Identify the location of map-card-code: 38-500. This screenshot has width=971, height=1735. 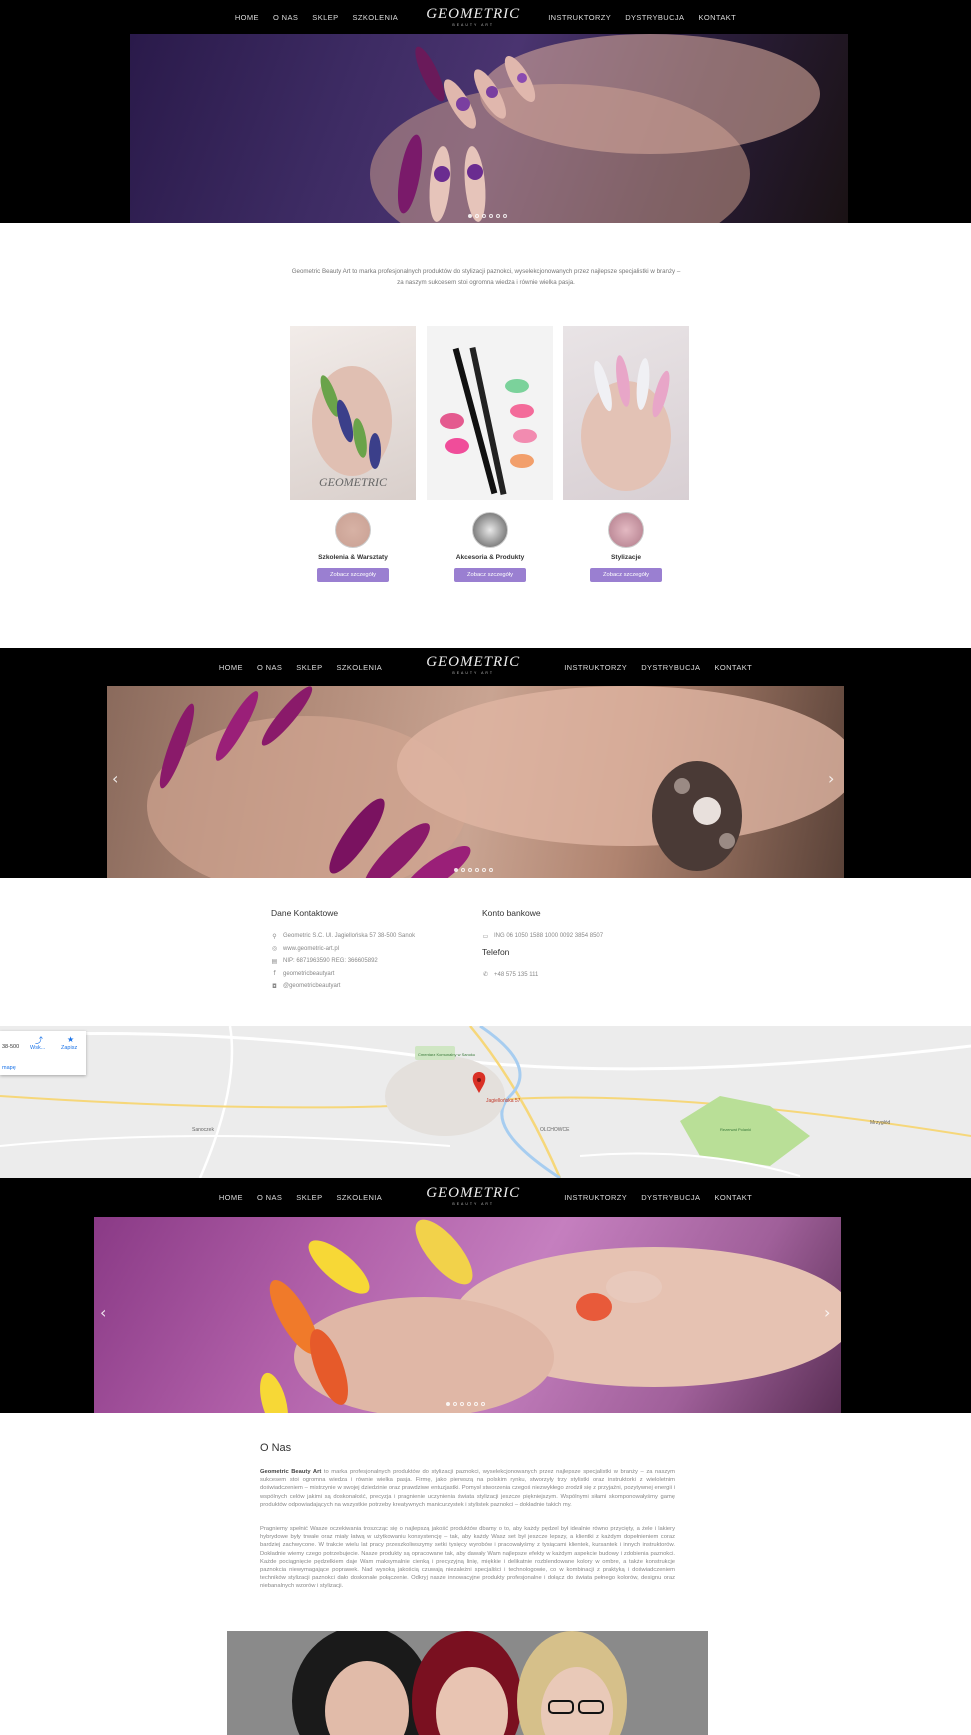
(11, 1047).